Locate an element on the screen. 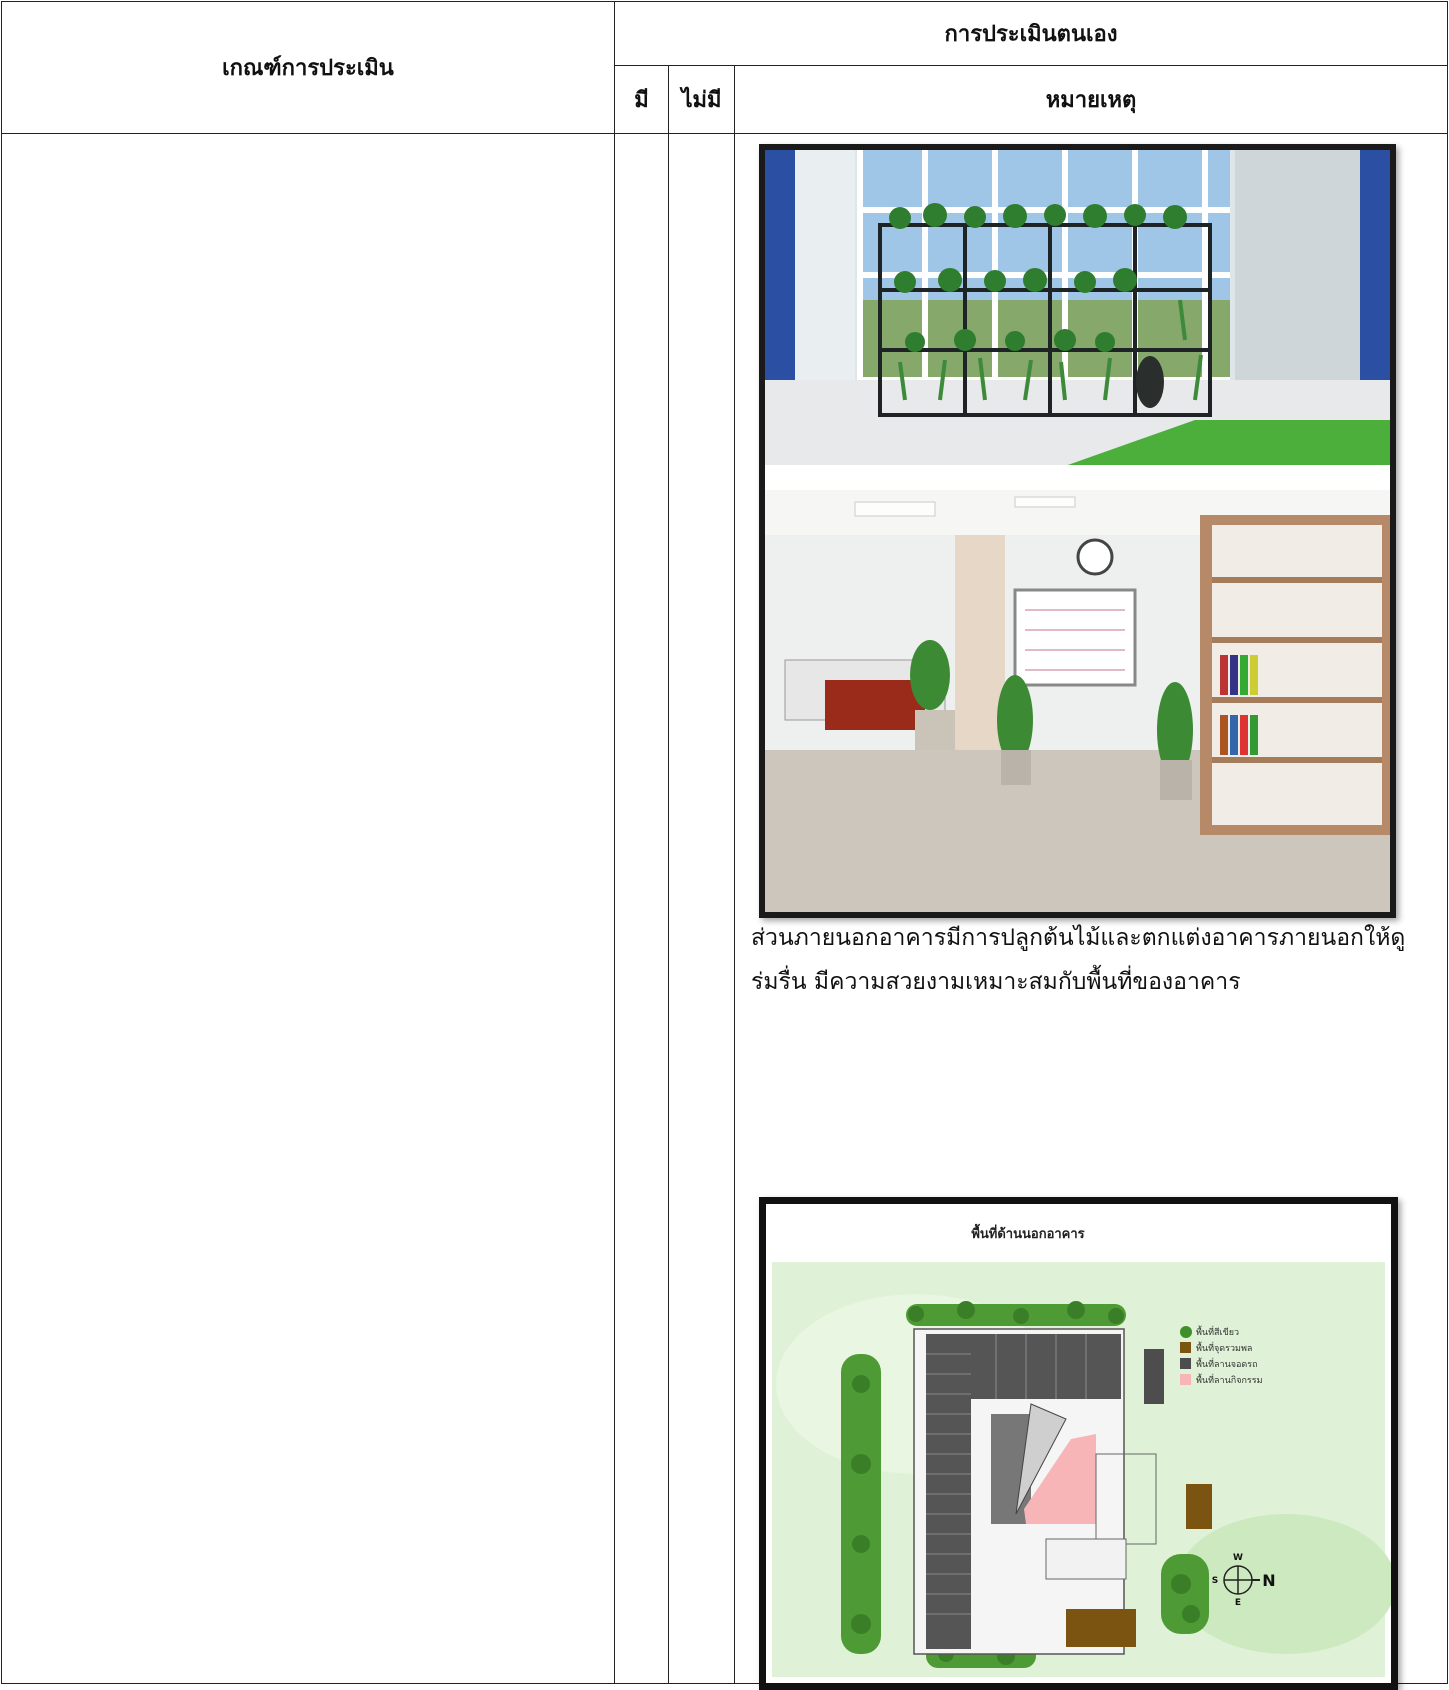 This screenshot has height=1690, width=1449. criteria-header: เกณฑ์การประเมิน is located at coordinates (308, 67).